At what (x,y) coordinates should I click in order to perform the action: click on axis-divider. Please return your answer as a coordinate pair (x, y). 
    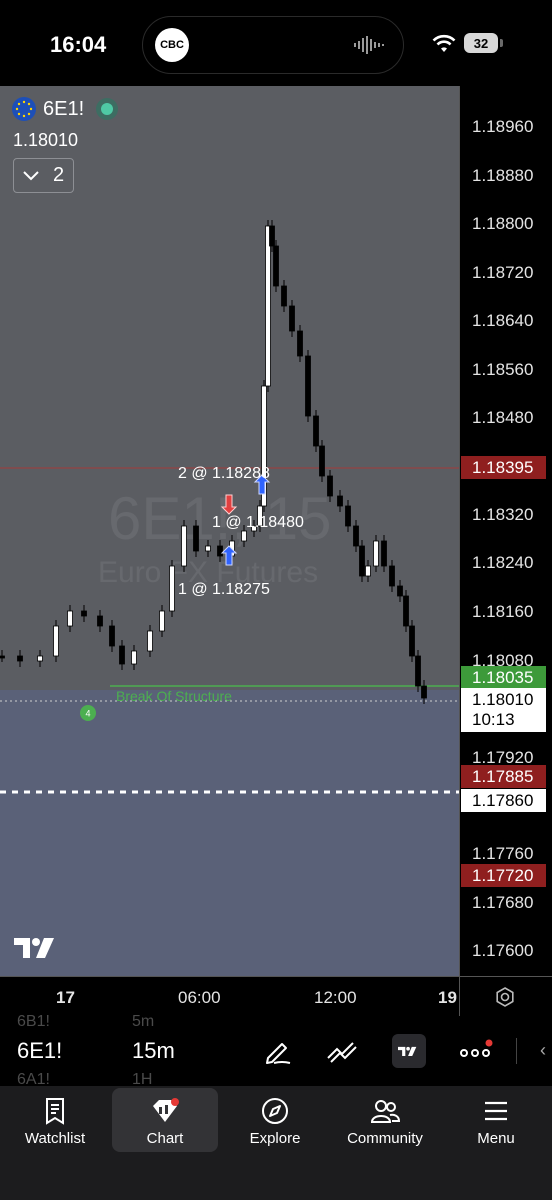
    Looking at the image, I should click on (459, 997).